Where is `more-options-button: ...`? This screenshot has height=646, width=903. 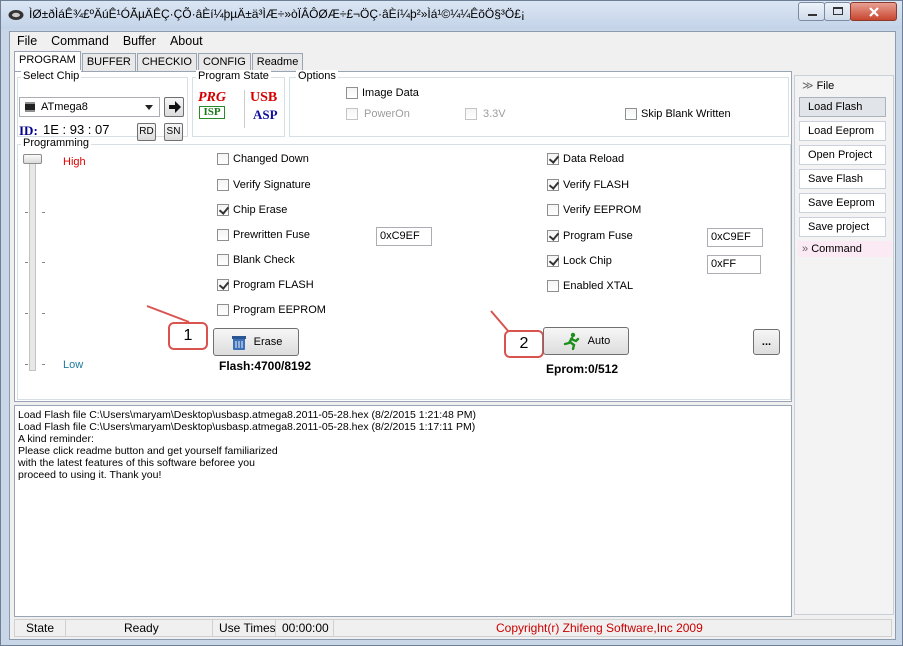 more-options-button: ... is located at coordinates (766, 342).